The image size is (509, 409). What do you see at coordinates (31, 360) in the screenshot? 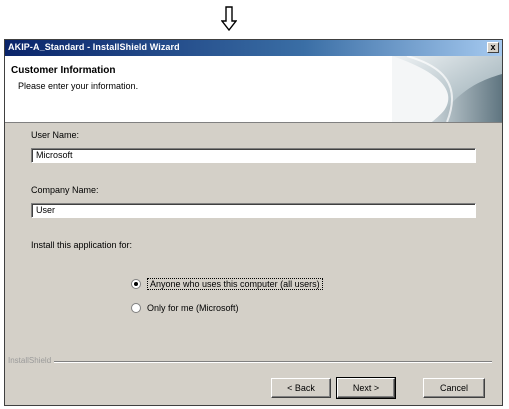
I see `installshield-brand: InstallShield` at bounding box center [31, 360].